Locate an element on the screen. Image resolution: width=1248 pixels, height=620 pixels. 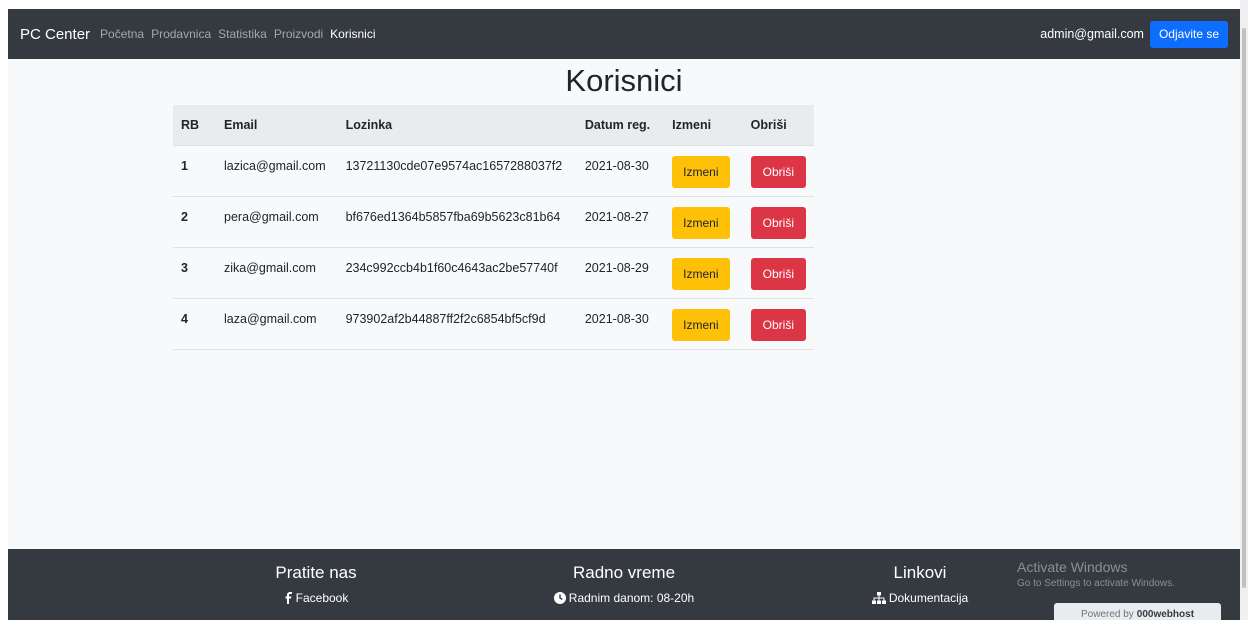
clock-icon is located at coordinates (559, 597).